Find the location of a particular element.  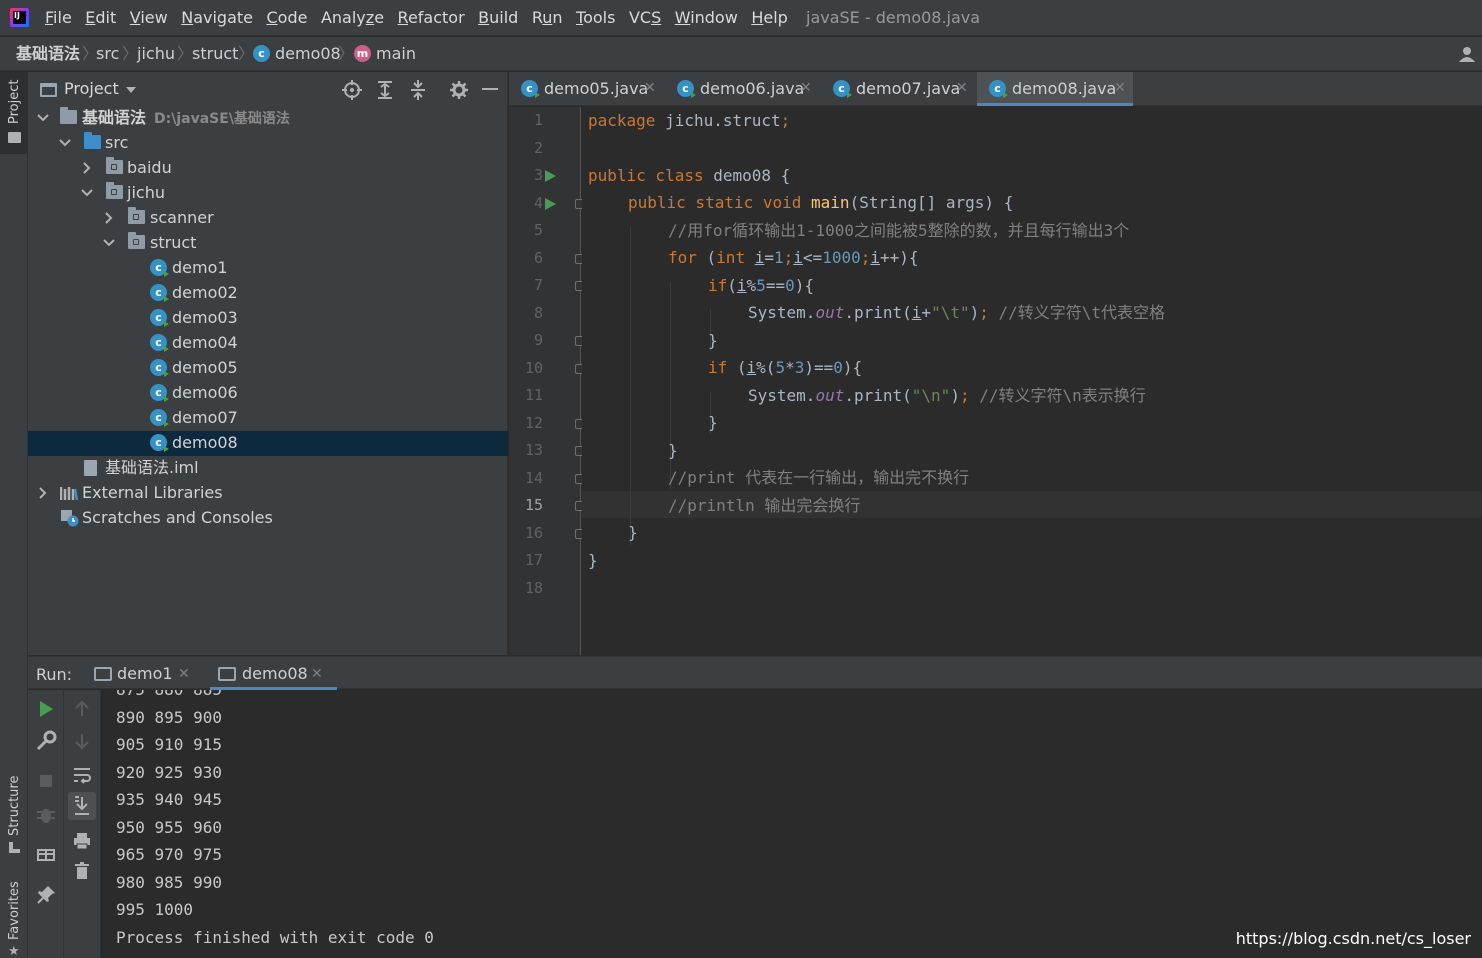

menu-item: VCS is located at coordinates (645, 19).